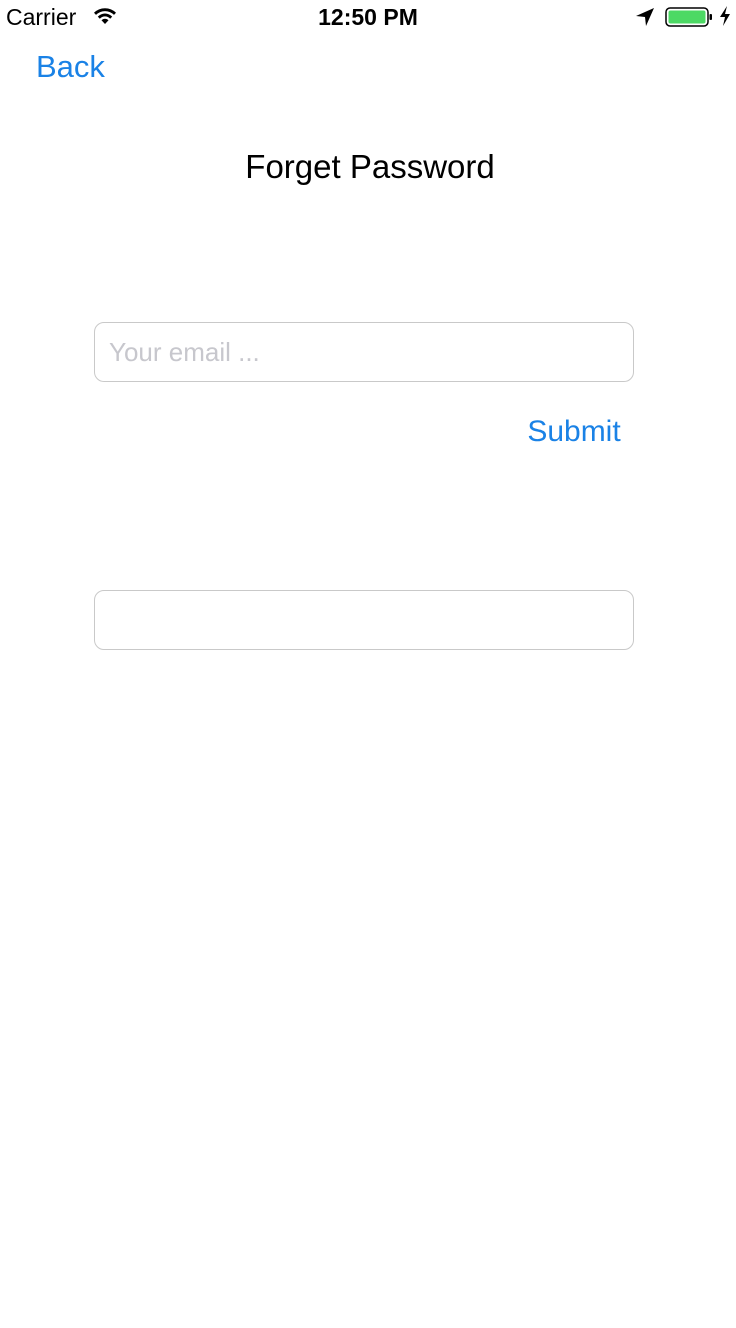 Image resolution: width=736 pixels, height=1328 pixels. I want to click on battery-icon, so click(688, 17).